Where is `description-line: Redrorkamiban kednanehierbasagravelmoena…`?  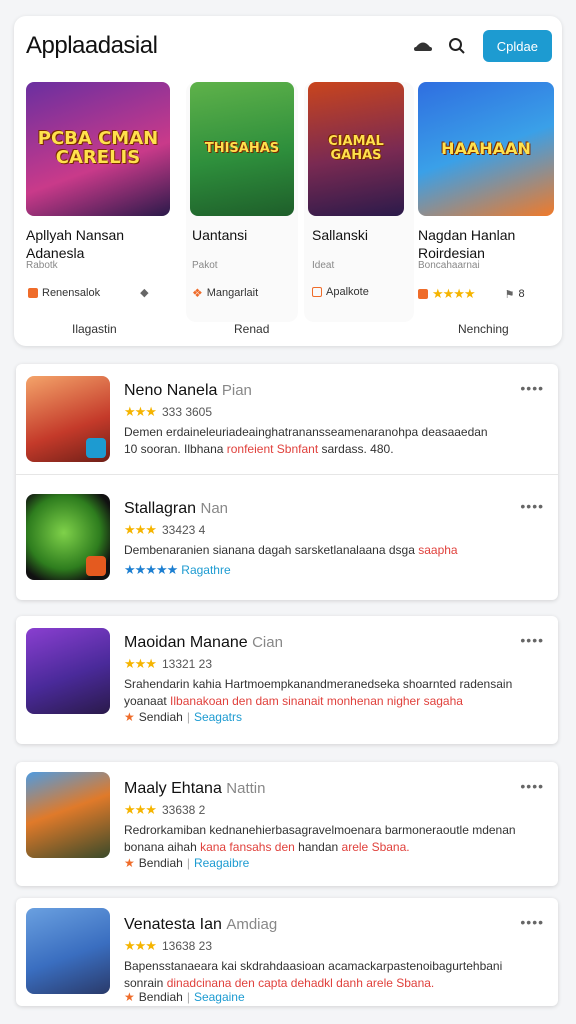 description-line: Redrorkamiban kednanehierbasagravelmoena… is located at coordinates (320, 830).